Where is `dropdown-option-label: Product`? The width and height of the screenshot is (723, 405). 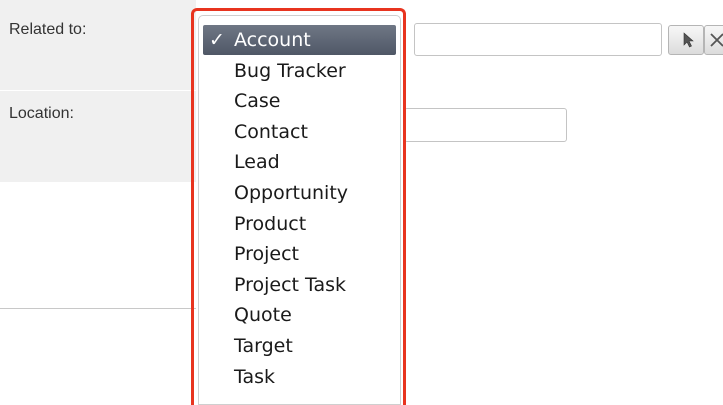 dropdown-option-label: Product is located at coordinates (270, 223).